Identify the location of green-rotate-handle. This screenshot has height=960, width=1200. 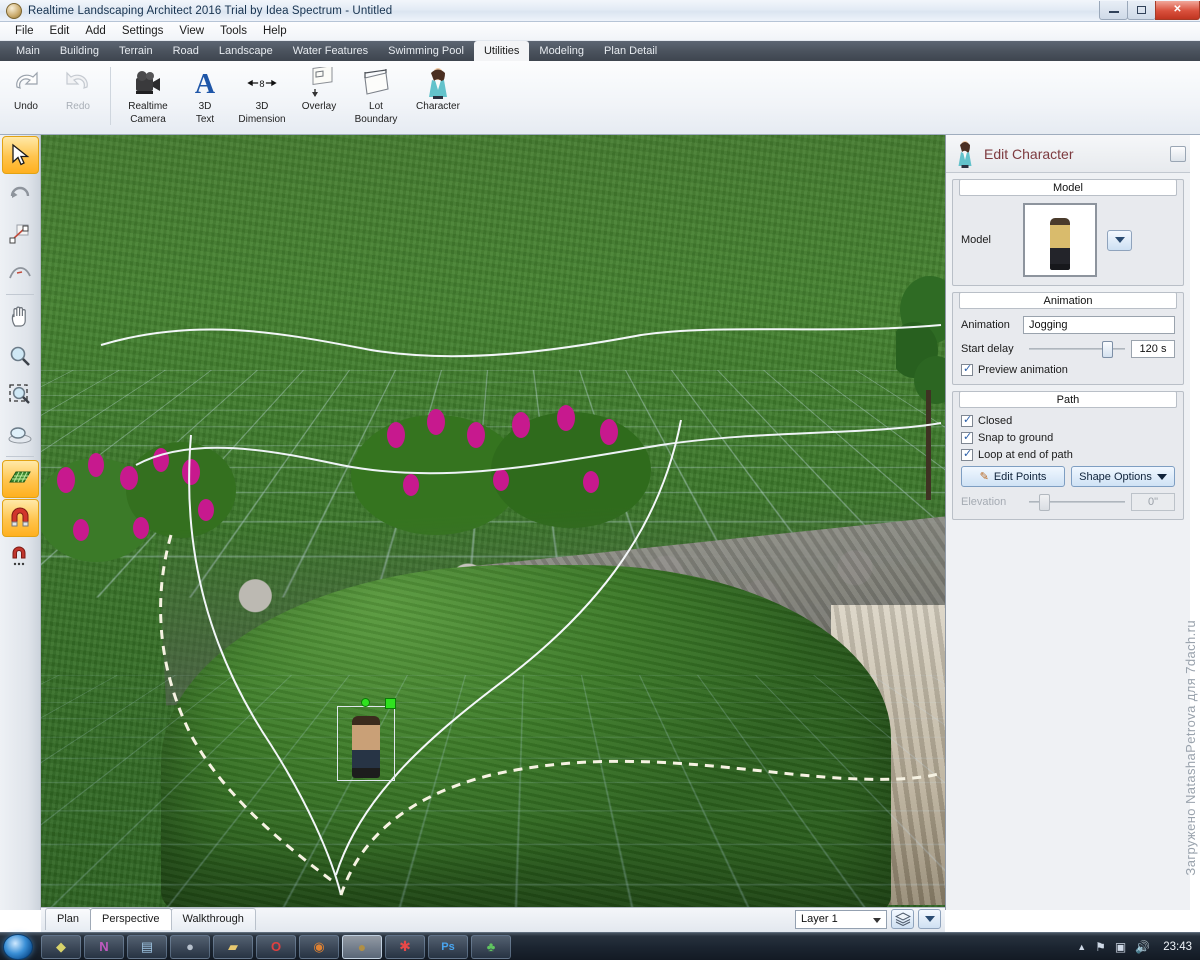
(365, 702).